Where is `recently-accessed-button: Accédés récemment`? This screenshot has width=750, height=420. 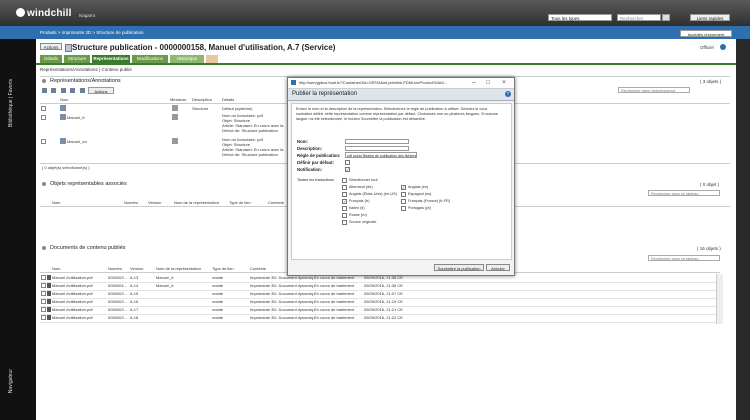 recently-accessed-button: Accédés récemment is located at coordinates (706, 33).